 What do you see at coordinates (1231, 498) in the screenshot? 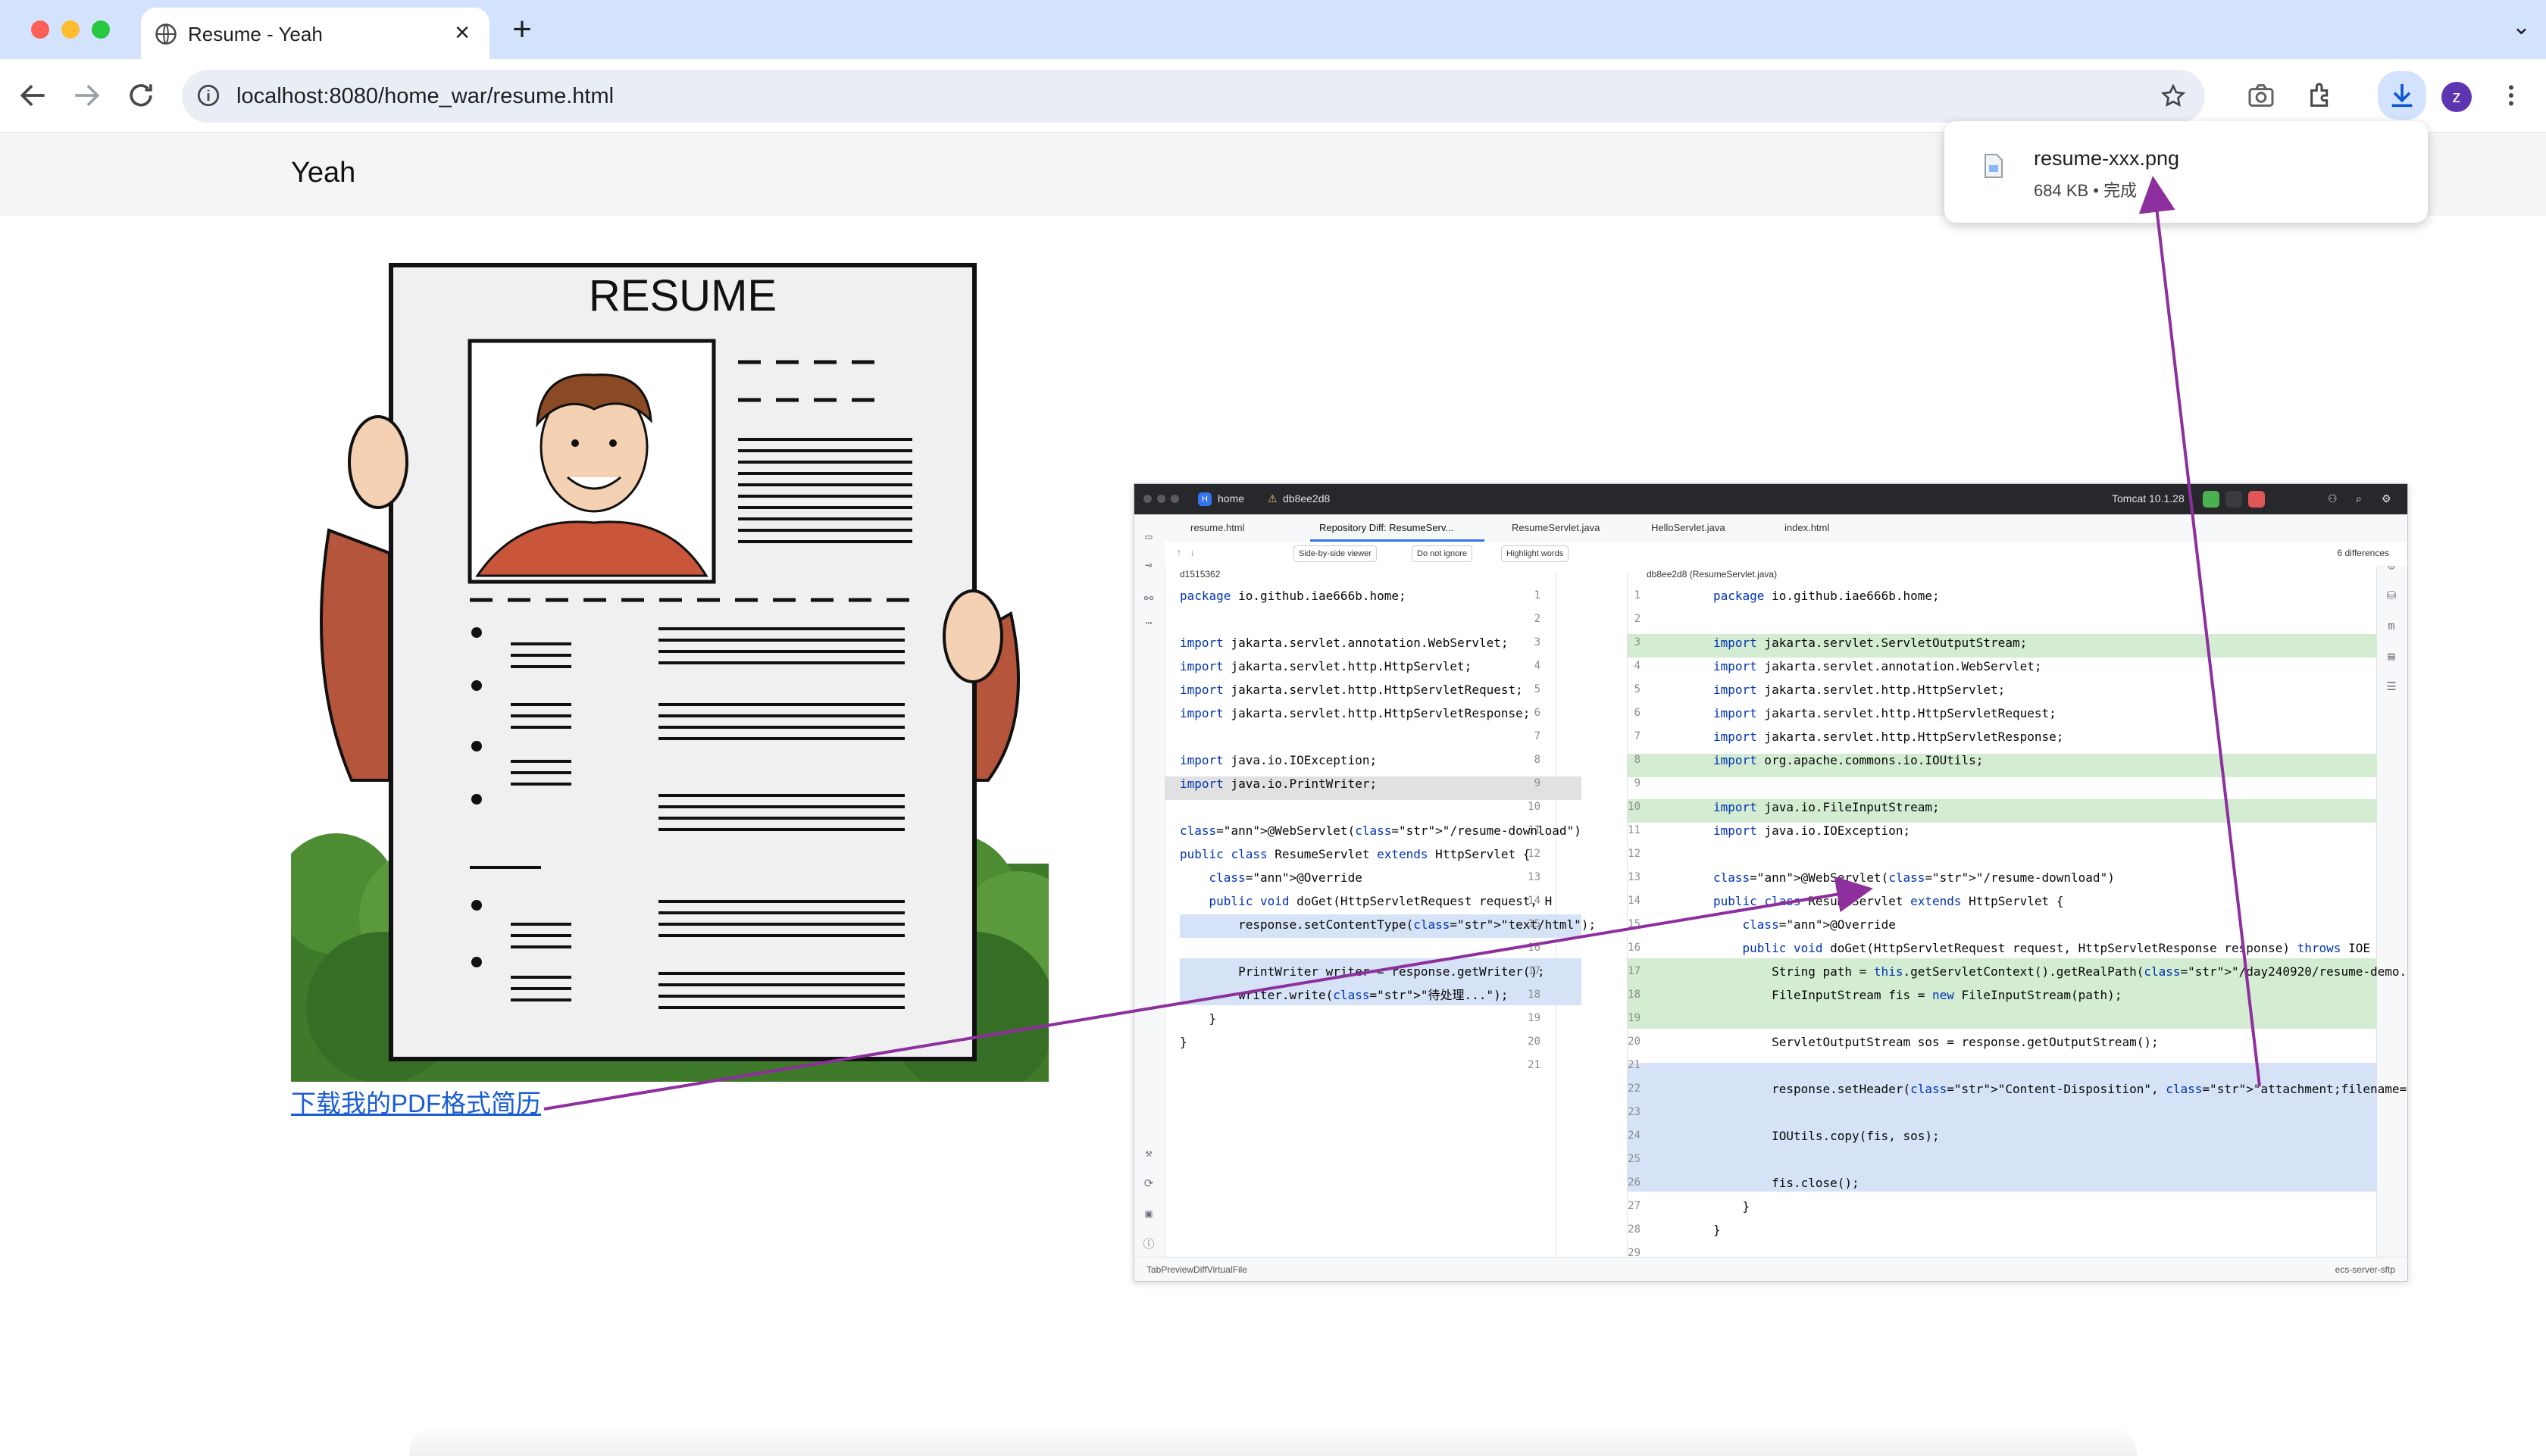
I see `ide-project-name: home` at bounding box center [1231, 498].